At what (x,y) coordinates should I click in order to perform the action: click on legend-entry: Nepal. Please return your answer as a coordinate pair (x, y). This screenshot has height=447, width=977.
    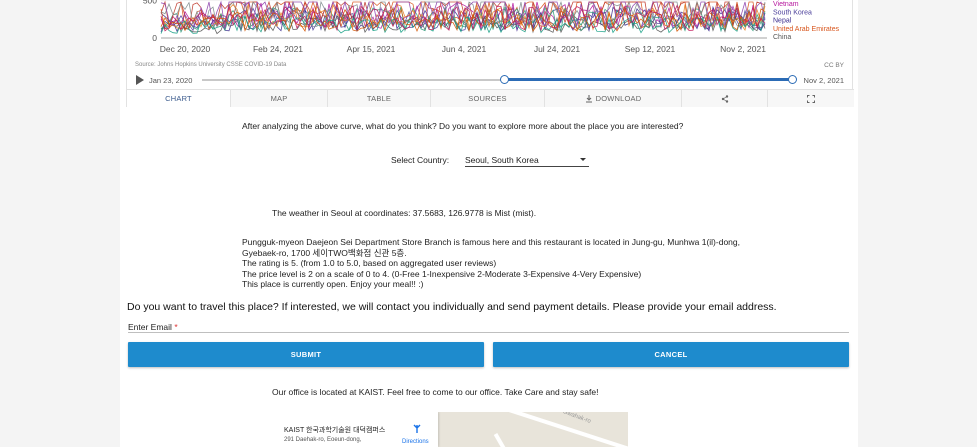
    Looking at the image, I should click on (782, 21).